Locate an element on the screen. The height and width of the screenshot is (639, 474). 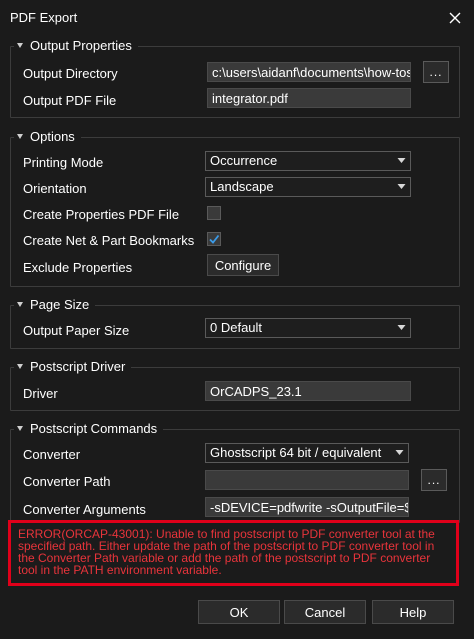
postscript-commands-header: Postscript Commands is located at coordinates (89, 428).